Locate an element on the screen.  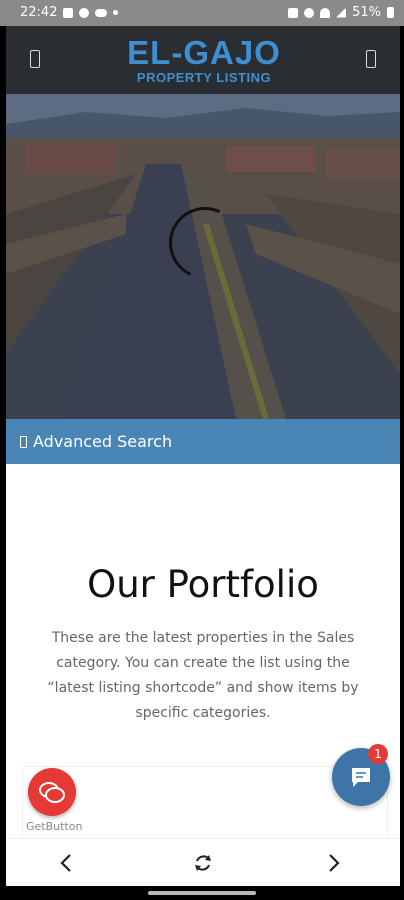
status-time: 22:42 is located at coordinates (39, 12).